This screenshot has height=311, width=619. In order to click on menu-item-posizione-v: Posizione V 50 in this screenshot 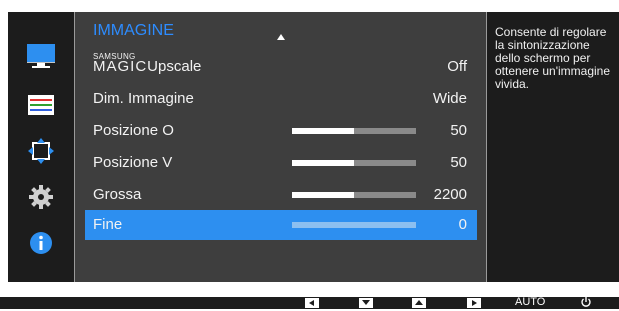, I will do `click(281, 163)`.